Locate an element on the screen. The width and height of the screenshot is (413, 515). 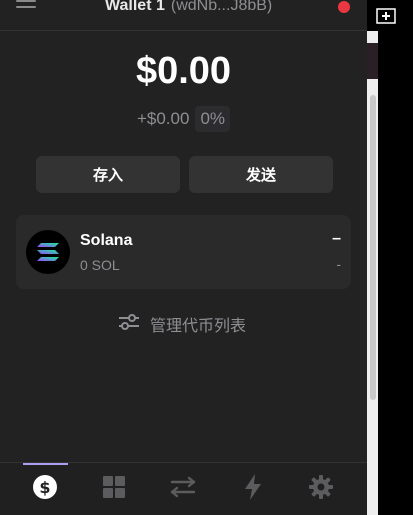
swap-icon is located at coordinates (183, 489).